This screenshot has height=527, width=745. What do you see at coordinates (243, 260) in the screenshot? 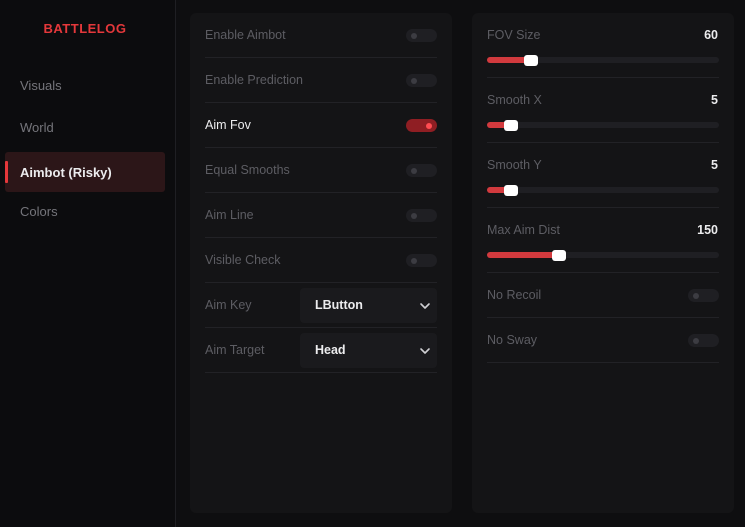
I see `setting-label: Visible Check` at bounding box center [243, 260].